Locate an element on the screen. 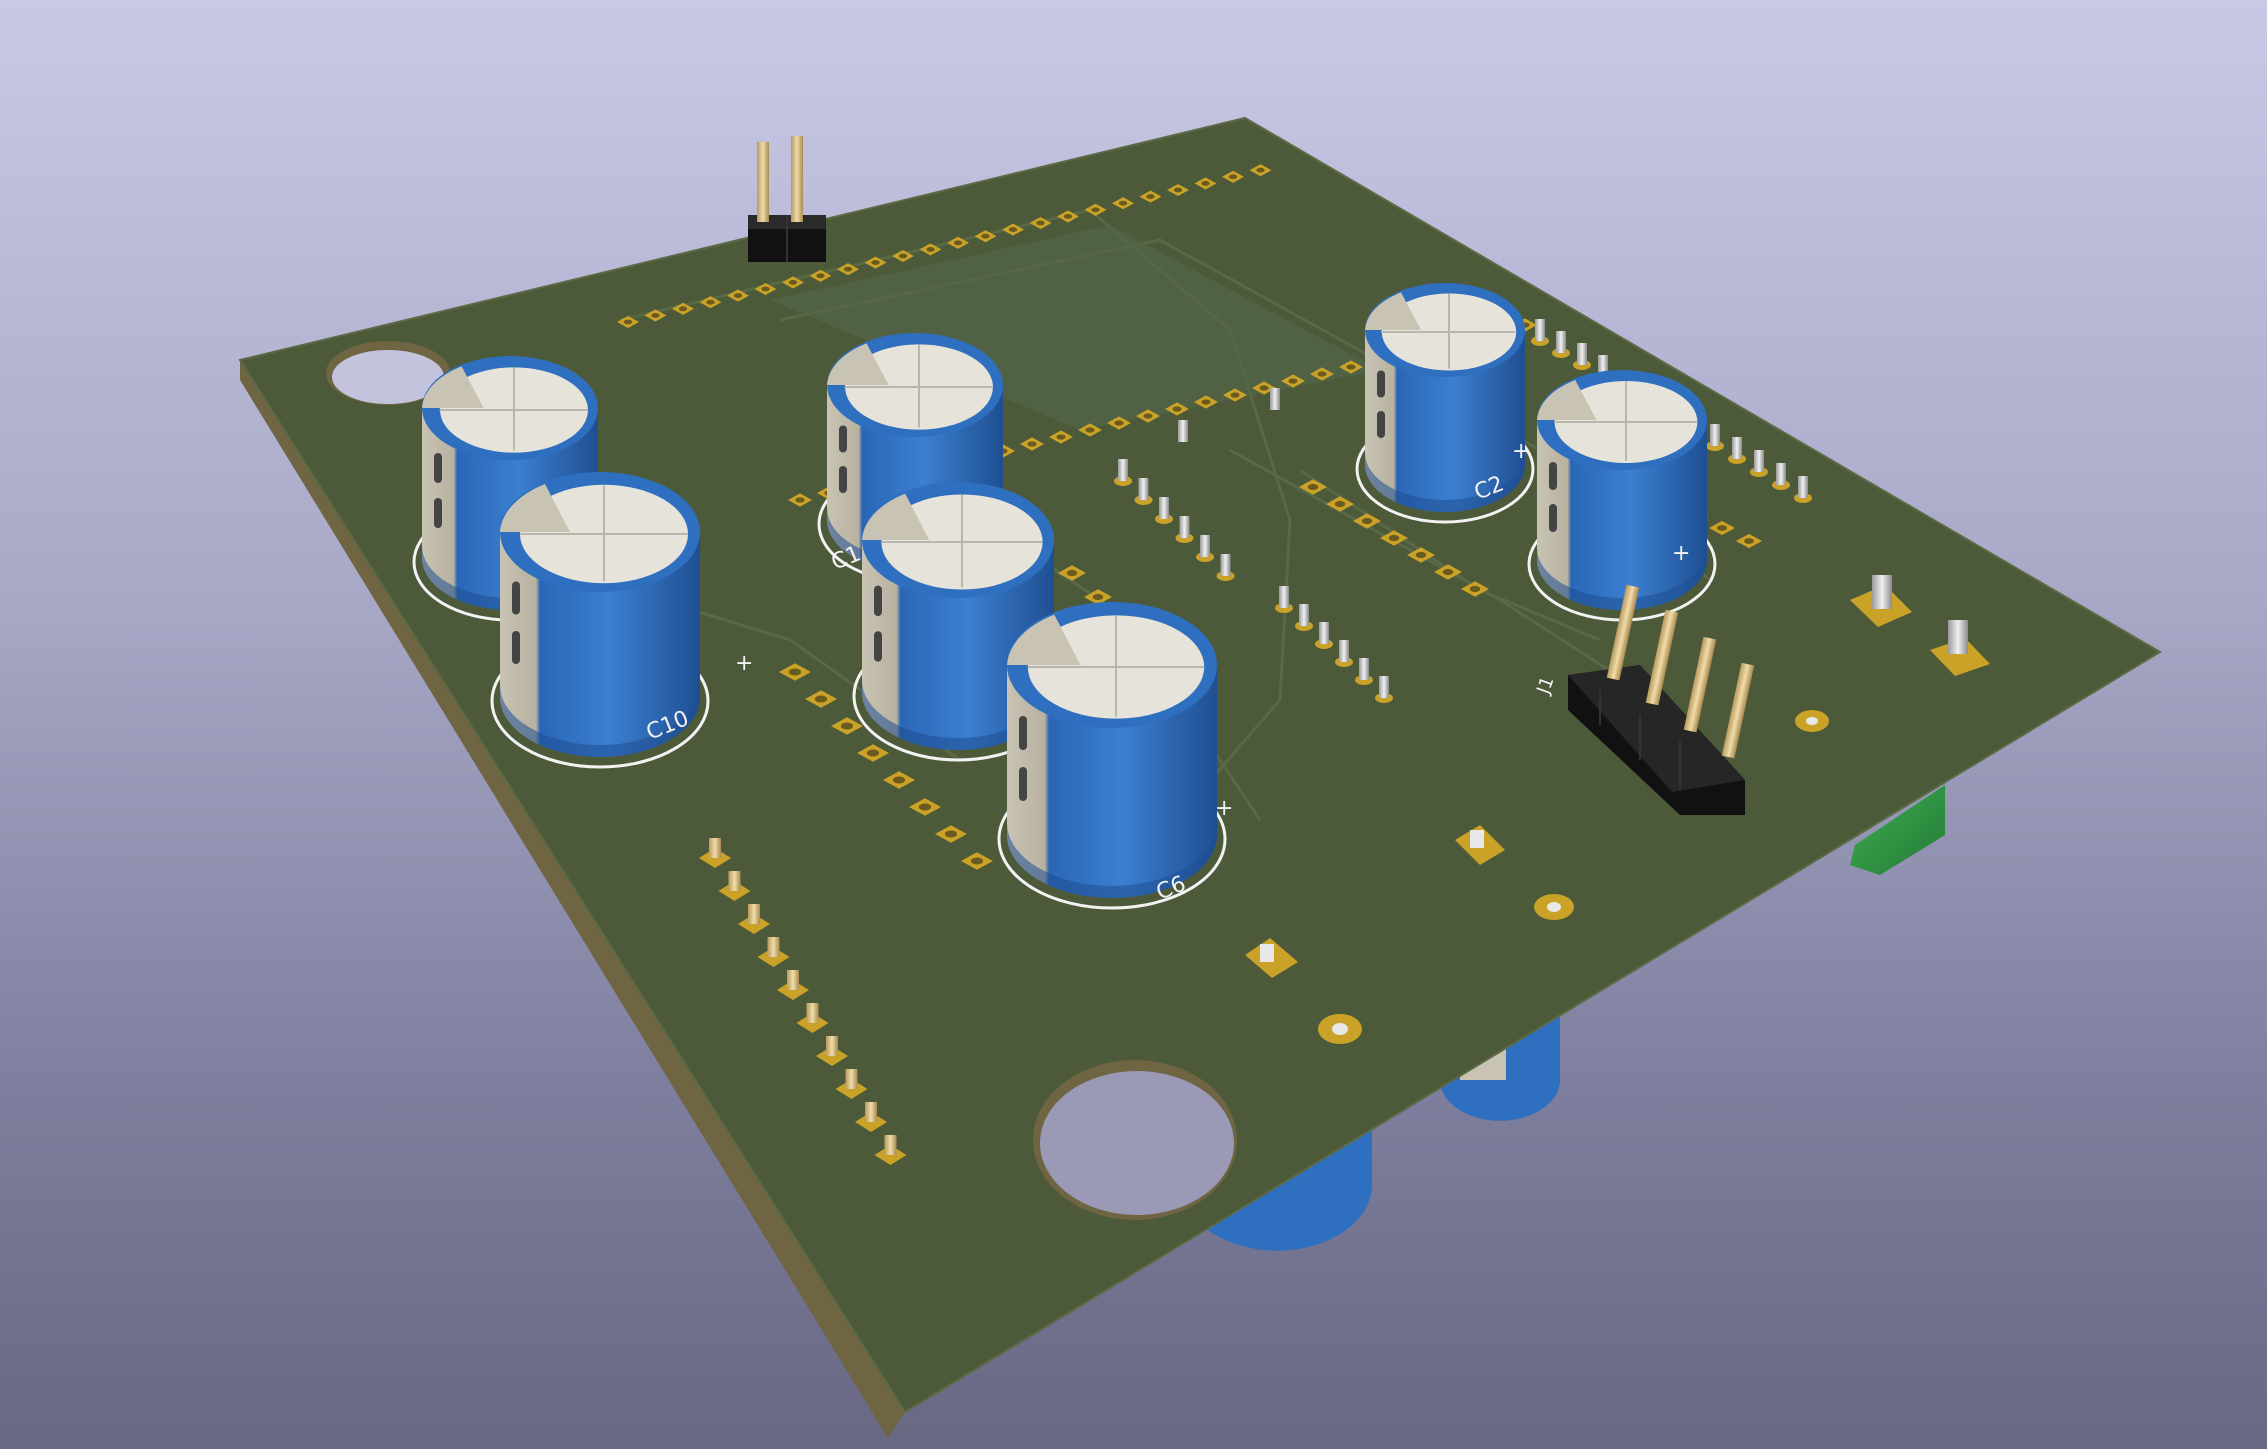  electrolytic-capacitor: + is located at coordinates (1622, 496).